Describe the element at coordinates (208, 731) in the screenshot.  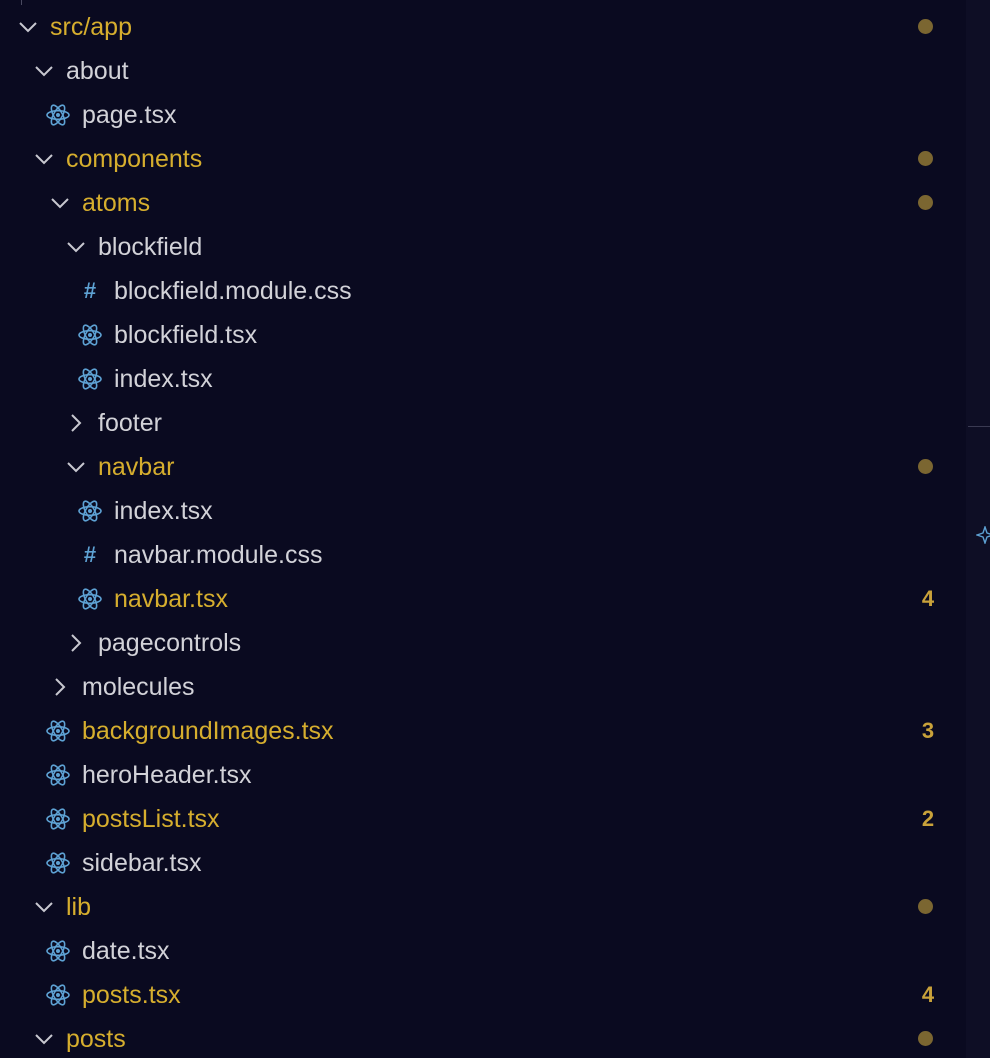
I see `file-label: backgroundImages.tsx` at that location.